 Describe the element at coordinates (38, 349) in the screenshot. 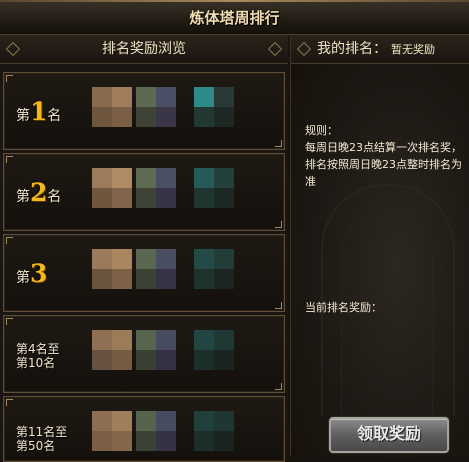

I see `rank-range-line1: 第4名至` at that location.